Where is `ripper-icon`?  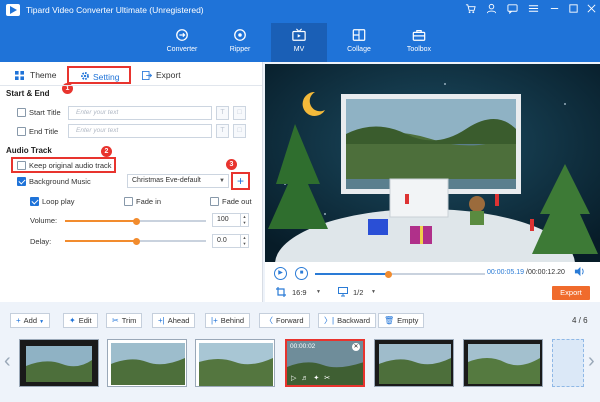 ripper-icon is located at coordinates (240, 35).